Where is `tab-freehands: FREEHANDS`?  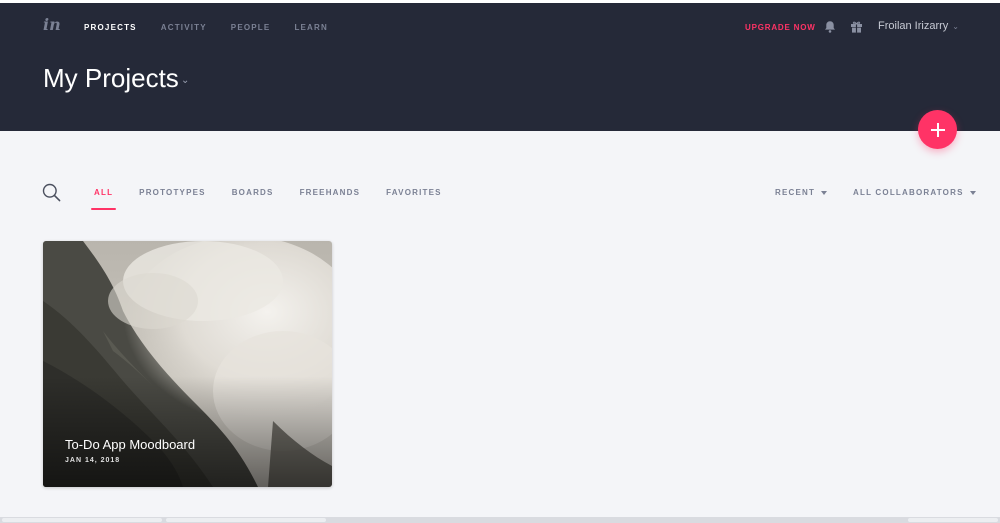
tab-freehands: FREEHANDS is located at coordinates (330, 192).